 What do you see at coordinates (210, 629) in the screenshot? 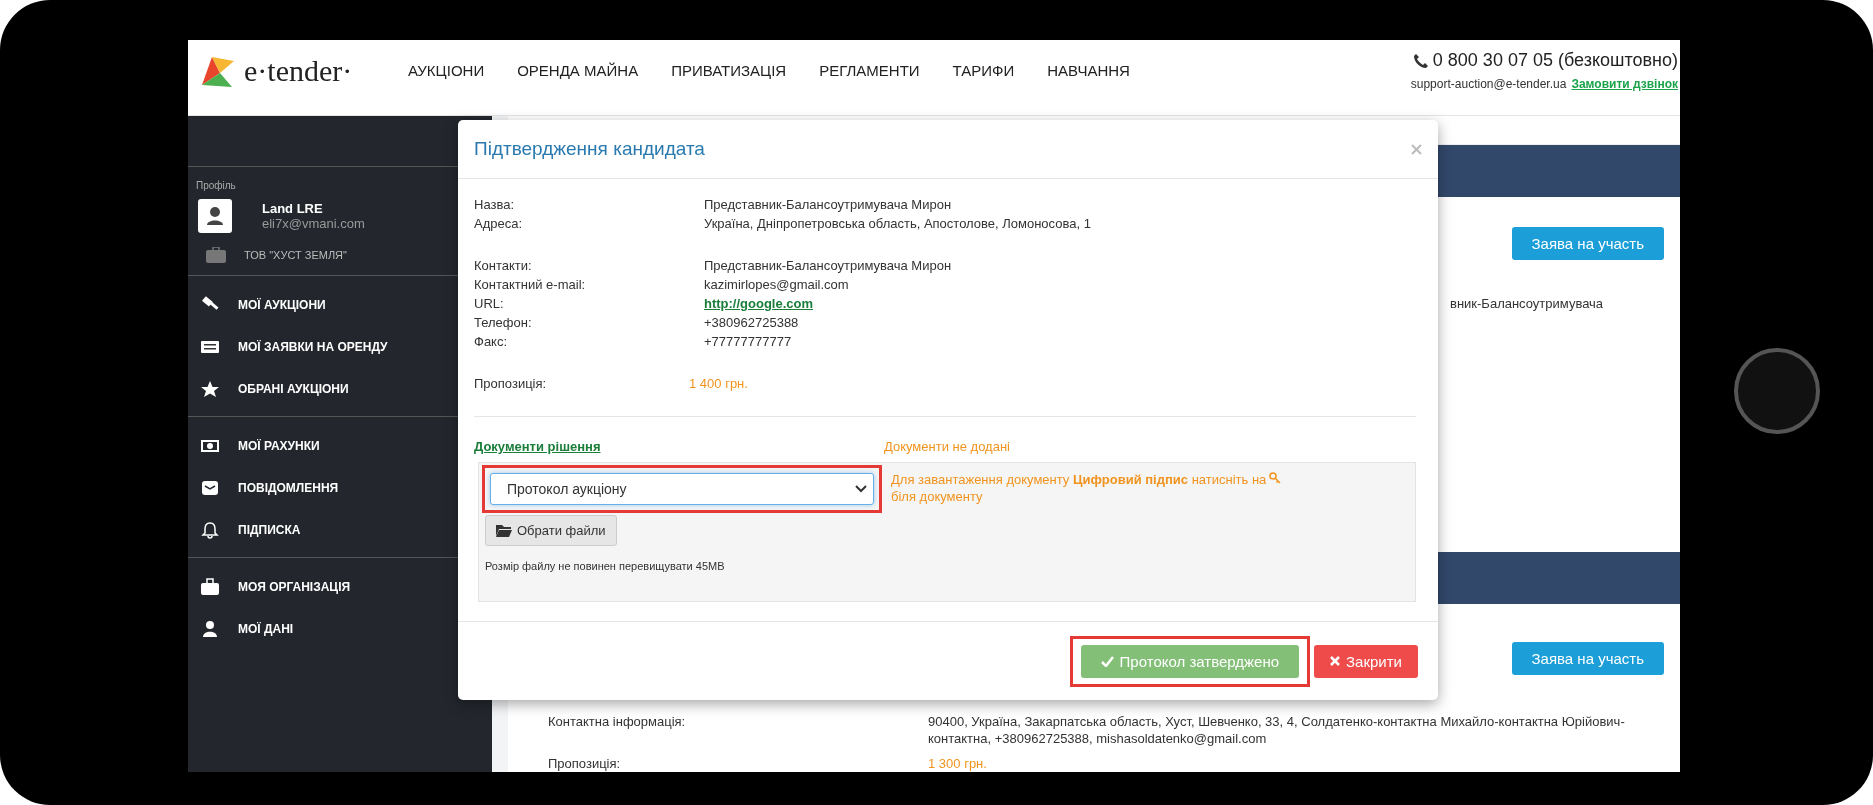
I see `user-icon` at bounding box center [210, 629].